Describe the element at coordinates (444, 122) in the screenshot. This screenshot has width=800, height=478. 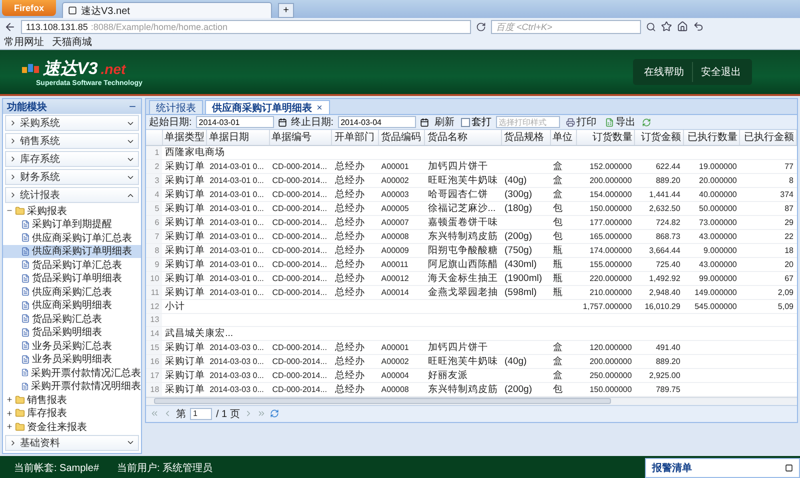
I see `refresh-button: 刷新` at that location.